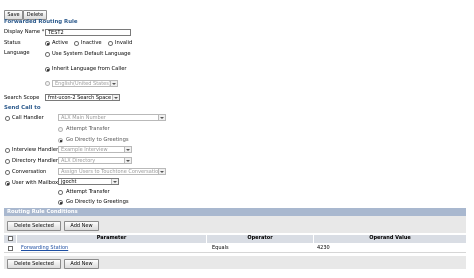  Describe the element at coordinates (91, 43) in the screenshot. I see `status-inactive-label: Inactive` at that location.